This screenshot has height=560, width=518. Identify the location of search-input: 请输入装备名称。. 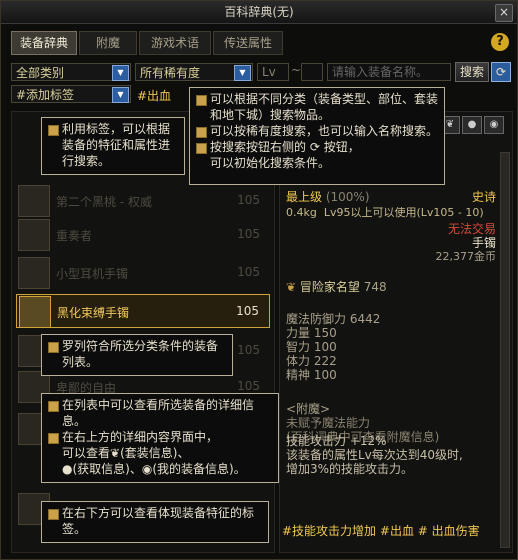
(389, 72).